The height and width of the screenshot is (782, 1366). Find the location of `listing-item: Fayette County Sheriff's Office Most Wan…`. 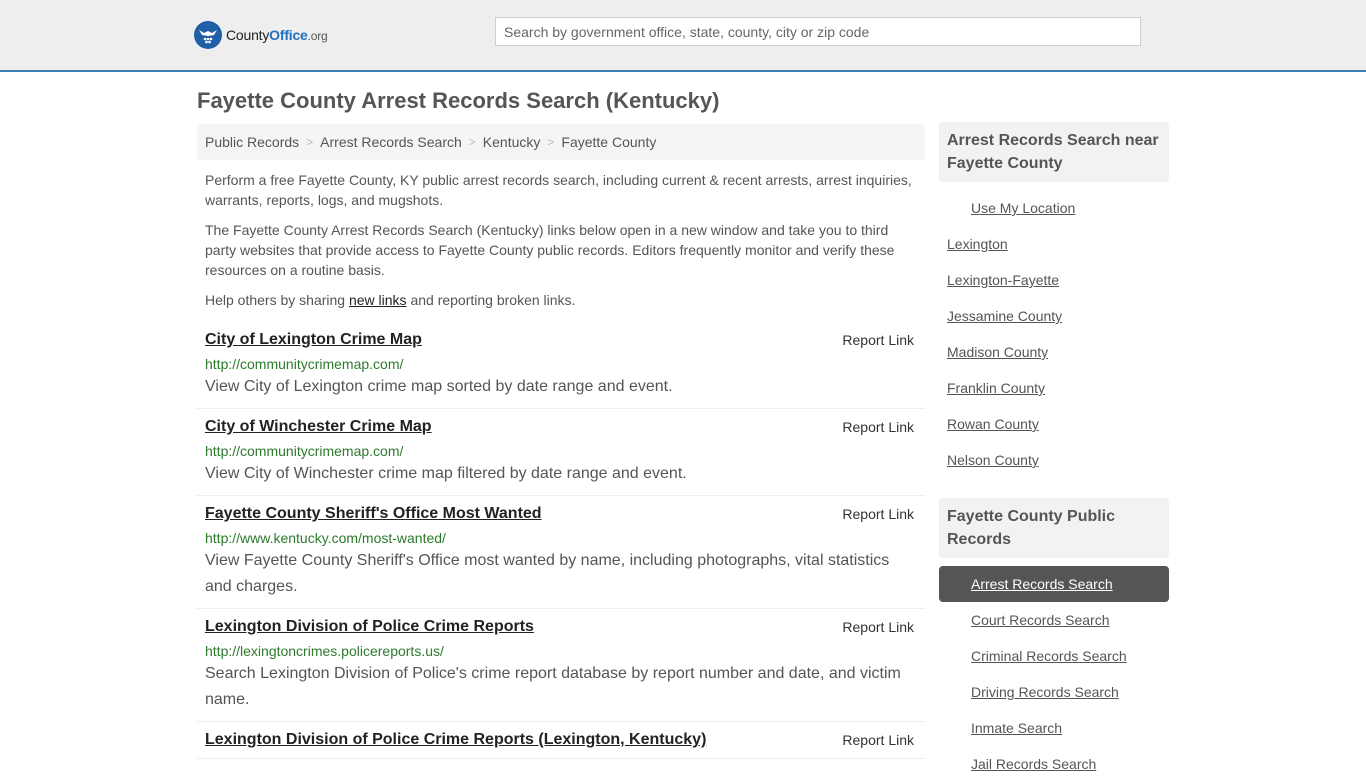

listing-item: Fayette County Sheriff's Office Most Wan… is located at coordinates (561, 552).